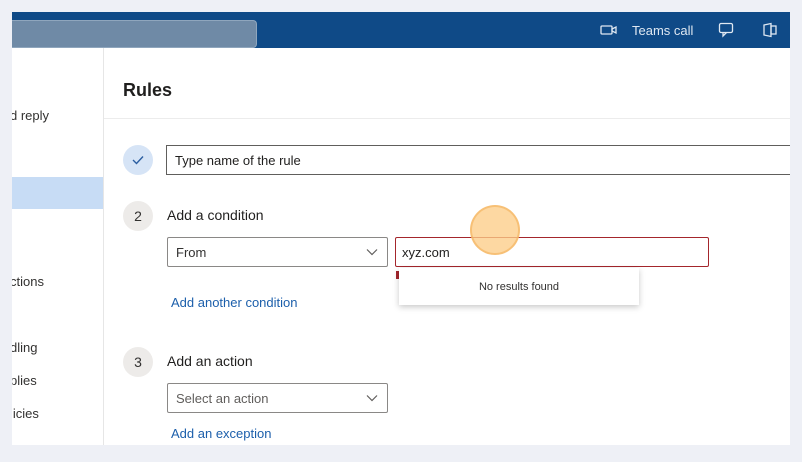  I want to click on nav-item-rules-selected, so click(57, 193).